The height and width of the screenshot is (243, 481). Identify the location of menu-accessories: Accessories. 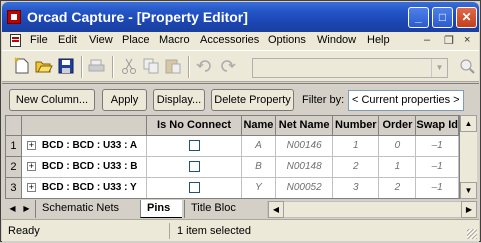
(229, 40).